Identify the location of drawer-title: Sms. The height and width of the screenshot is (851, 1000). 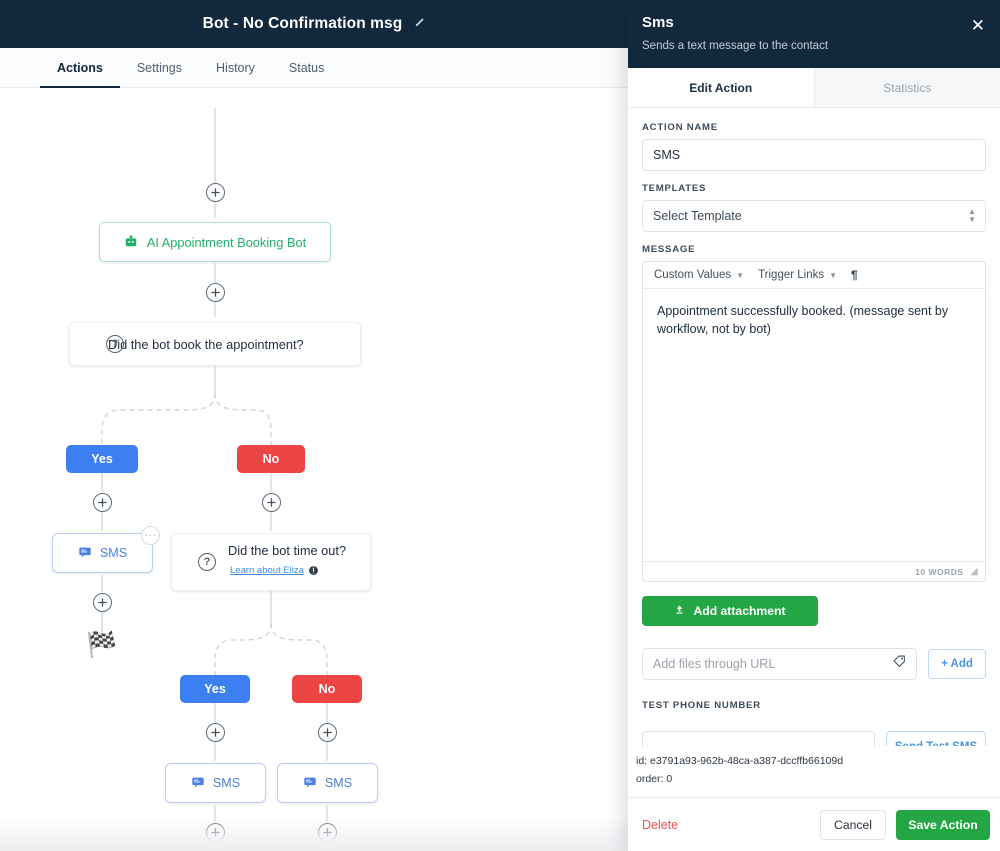
(658, 22).